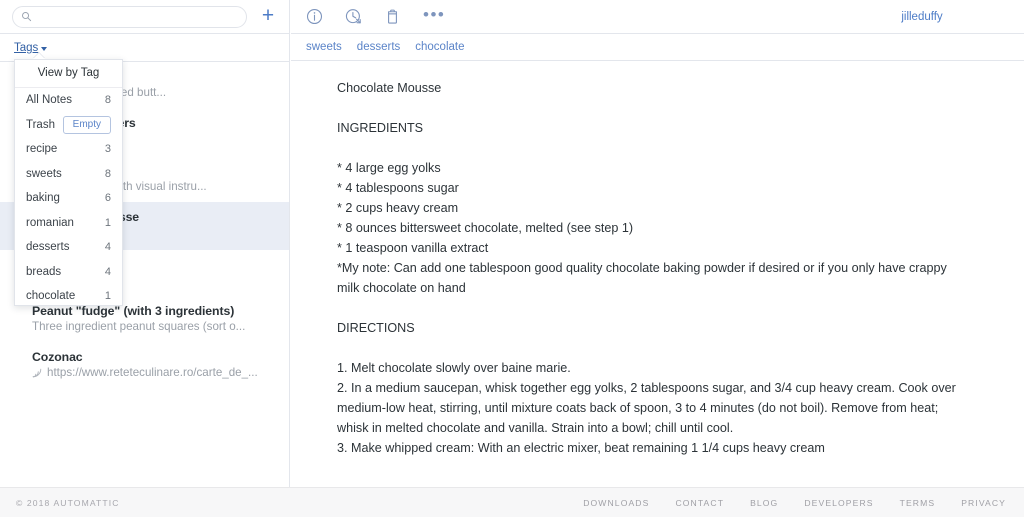 Image resolution: width=1024 pixels, height=517 pixels. I want to click on chevron-down-icon, so click(44, 48).